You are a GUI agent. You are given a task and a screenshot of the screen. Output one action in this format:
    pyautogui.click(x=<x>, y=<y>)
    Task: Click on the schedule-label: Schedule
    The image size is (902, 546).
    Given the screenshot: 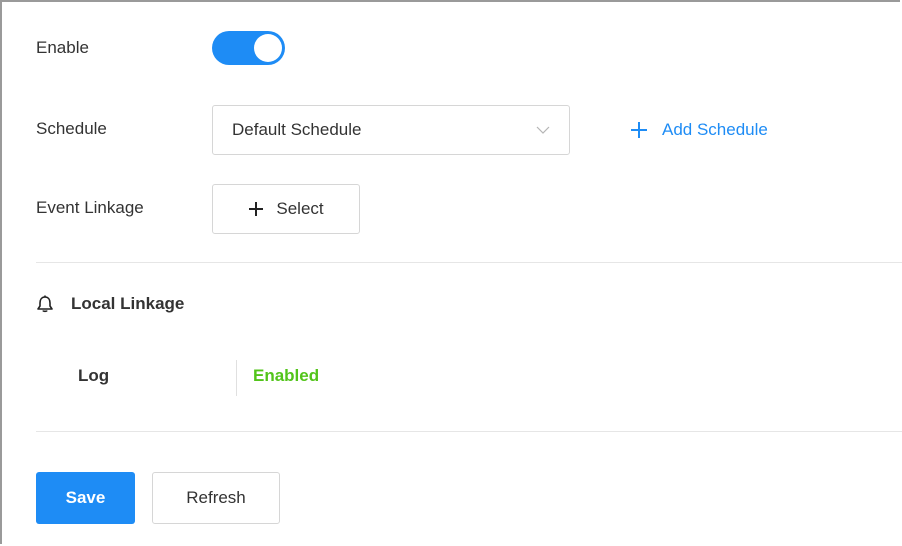 What is the action you would take?
    pyautogui.click(x=71, y=128)
    